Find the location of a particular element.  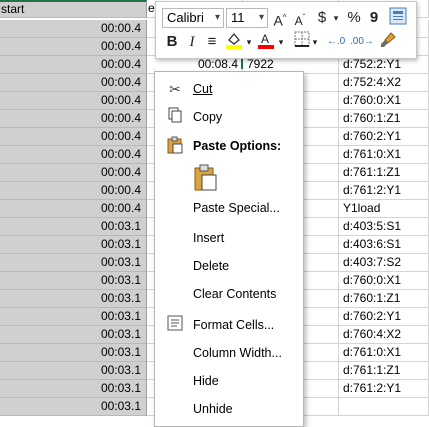

currency-button: $ is located at coordinates (322, 18).